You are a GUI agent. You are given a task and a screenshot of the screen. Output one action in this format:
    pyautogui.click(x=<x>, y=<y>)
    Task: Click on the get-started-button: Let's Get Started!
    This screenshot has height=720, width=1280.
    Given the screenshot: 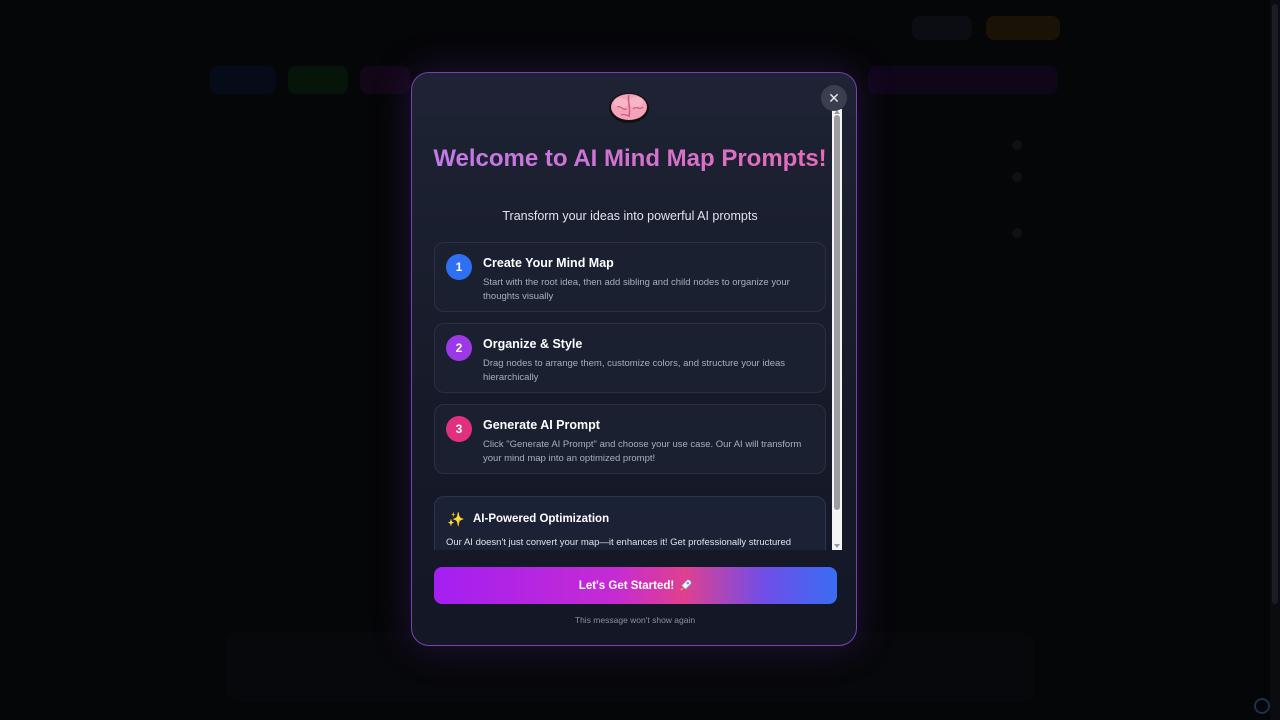 What is the action you would take?
    pyautogui.click(x=635, y=585)
    